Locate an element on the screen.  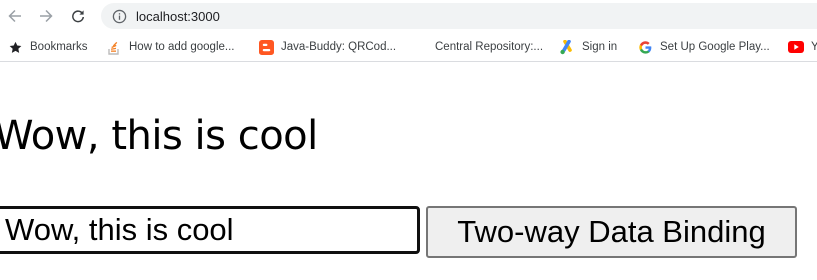
bookmark-youtube: Y is located at coordinates (802, 47).